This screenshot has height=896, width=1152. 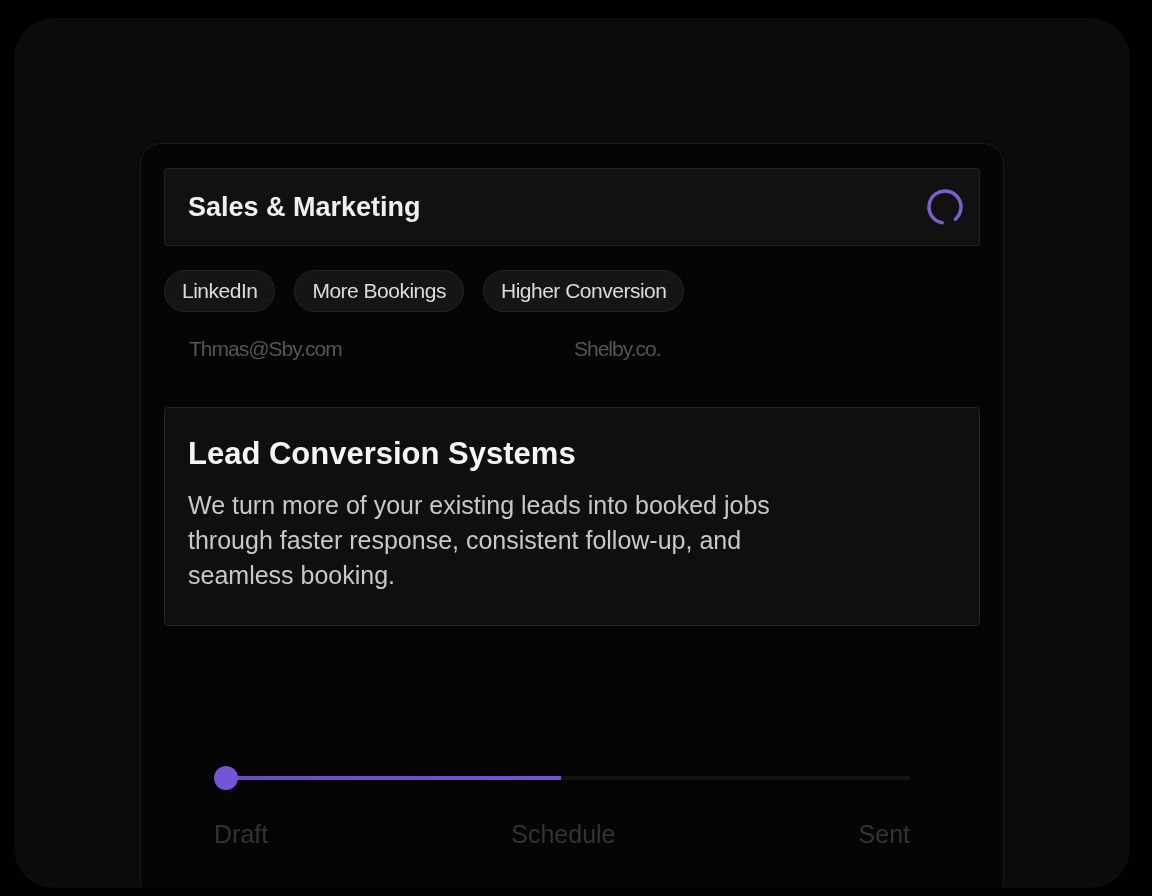 I want to click on feature-title: Lead Conversion Systems, so click(x=382, y=454).